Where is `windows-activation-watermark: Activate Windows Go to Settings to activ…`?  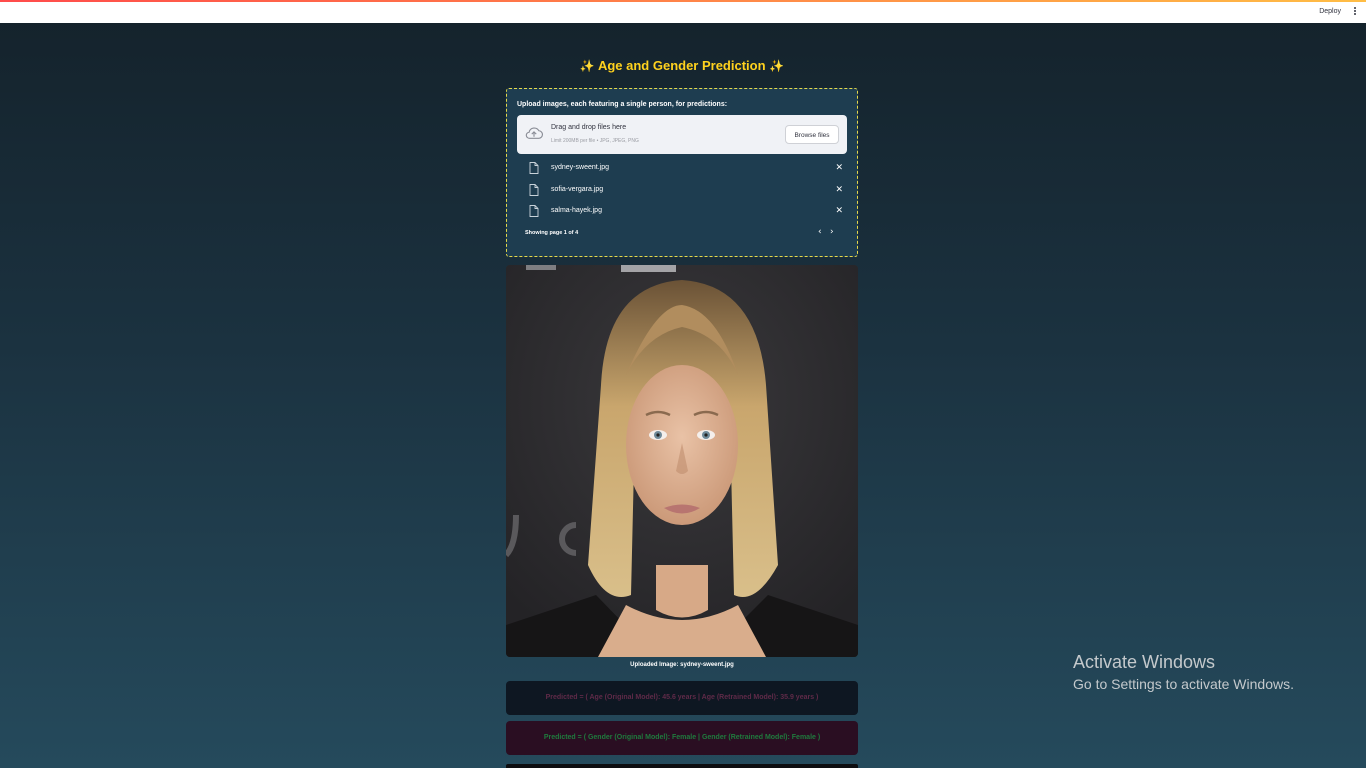
windows-activation-watermark: Activate Windows Go to Settings to activ… is located at coordinates (1183, 672).